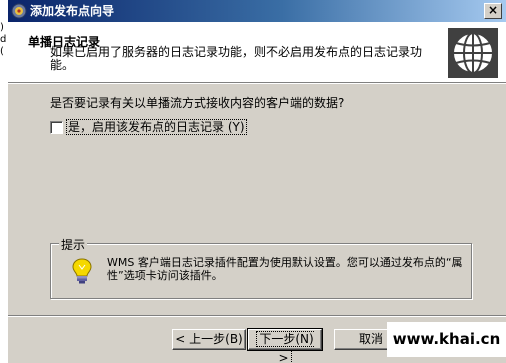 This screenshot has height=363, width=506. I want to click on next-button-label: 下一步(N) >, so click(285, 347).